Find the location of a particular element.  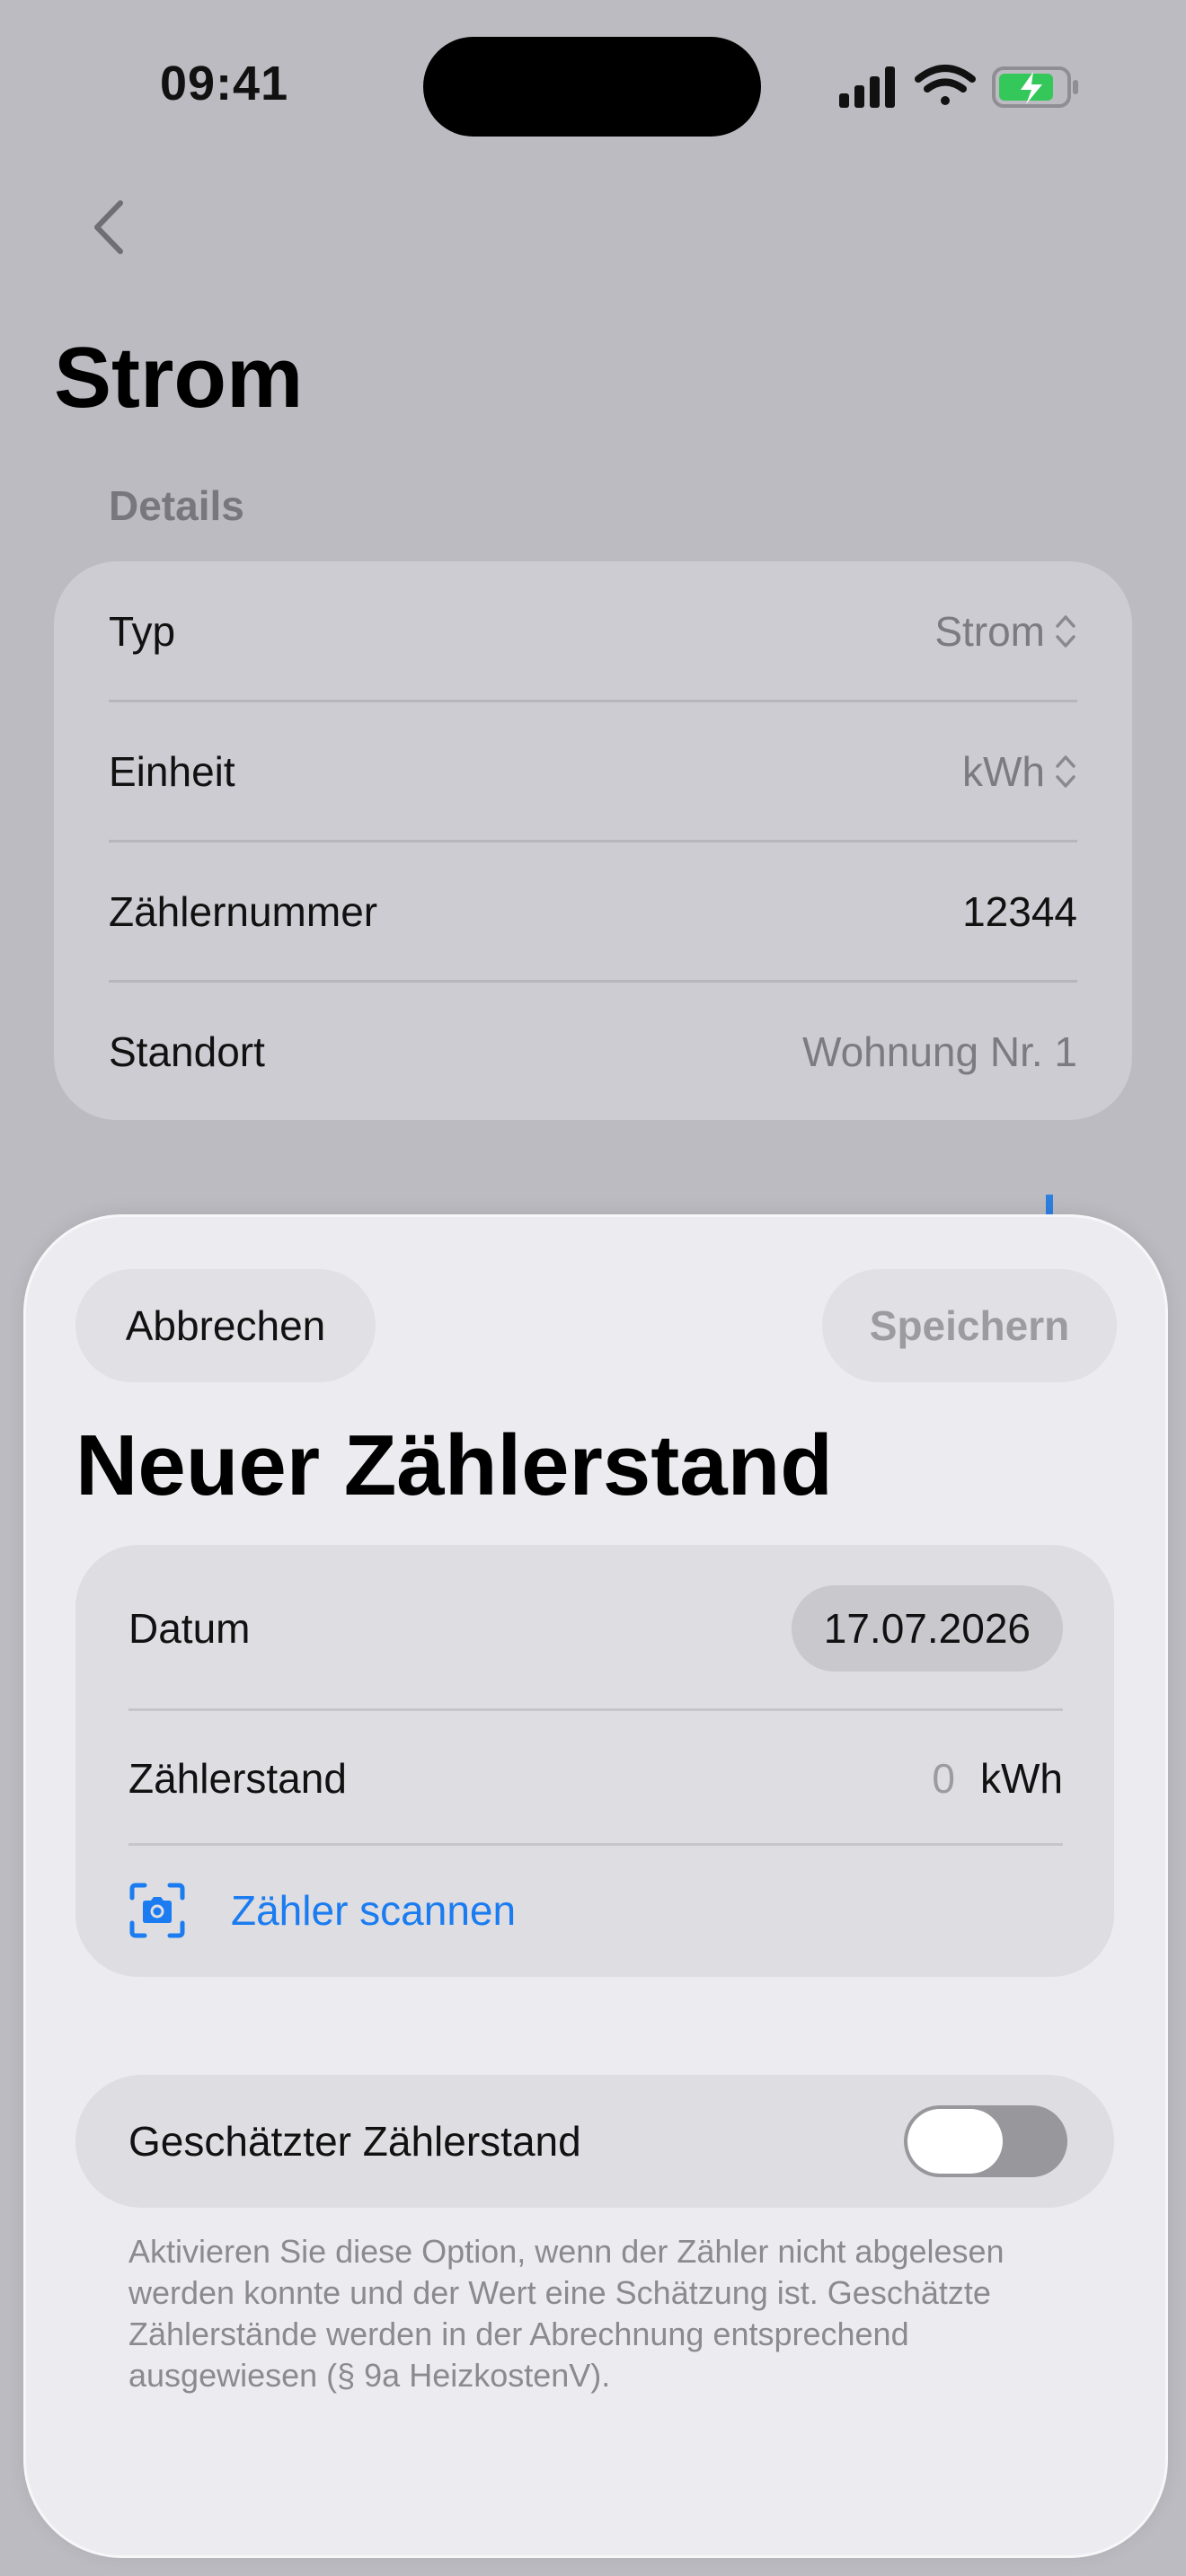

wifi-icon is located at coordinates (945, 85).